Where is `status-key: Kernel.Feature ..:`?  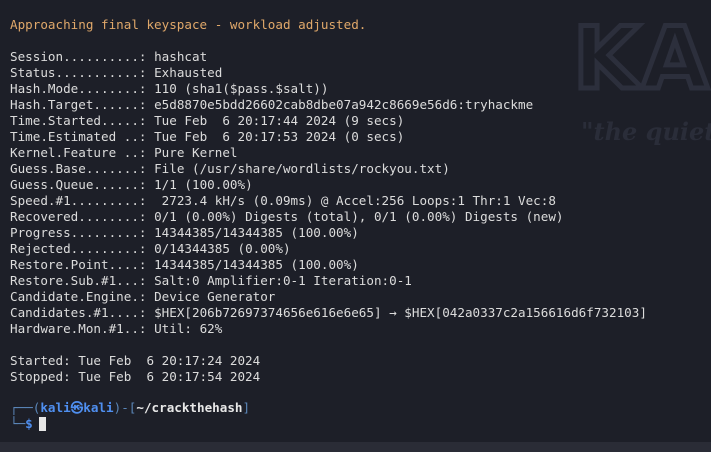 status-key: Kernel.Feature ..: is located at coordinates (78, 152).